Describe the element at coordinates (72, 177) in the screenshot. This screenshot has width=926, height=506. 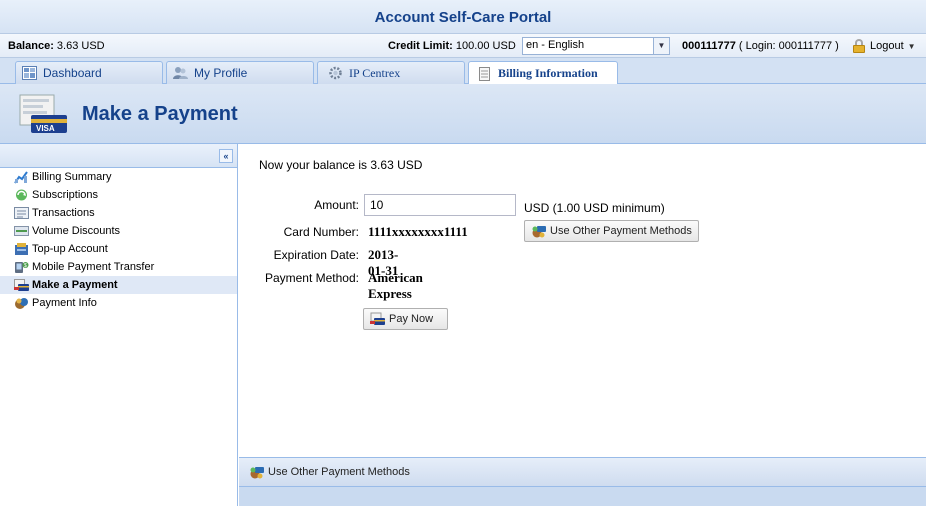
I see `sidebar-item-label: Billing Summary` at that location.